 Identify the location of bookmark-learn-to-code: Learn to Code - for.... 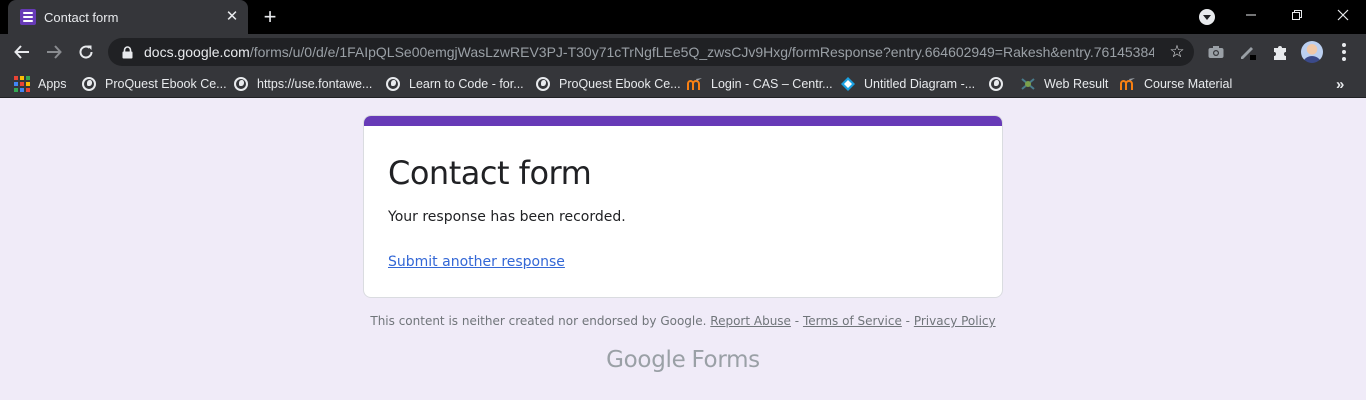
(454, 84).